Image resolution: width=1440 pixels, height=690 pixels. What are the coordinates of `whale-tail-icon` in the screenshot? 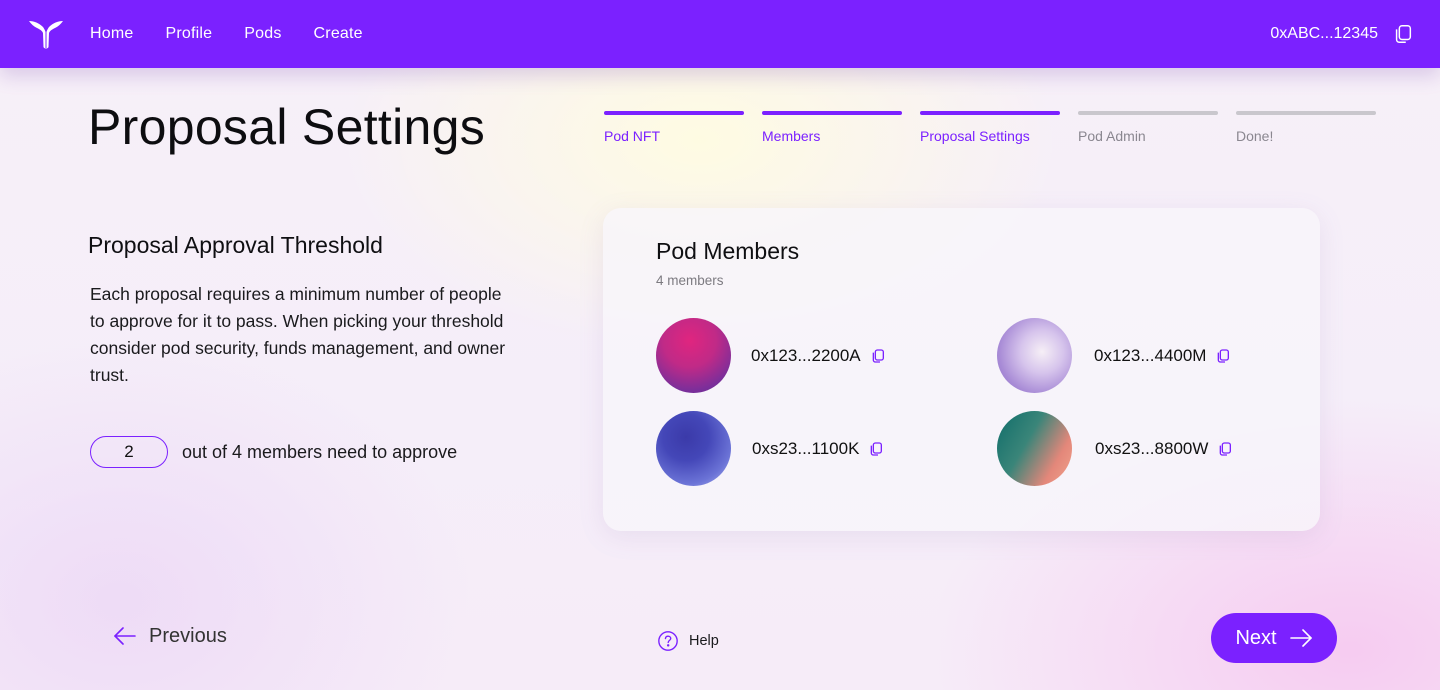 It's located at (46, 34).